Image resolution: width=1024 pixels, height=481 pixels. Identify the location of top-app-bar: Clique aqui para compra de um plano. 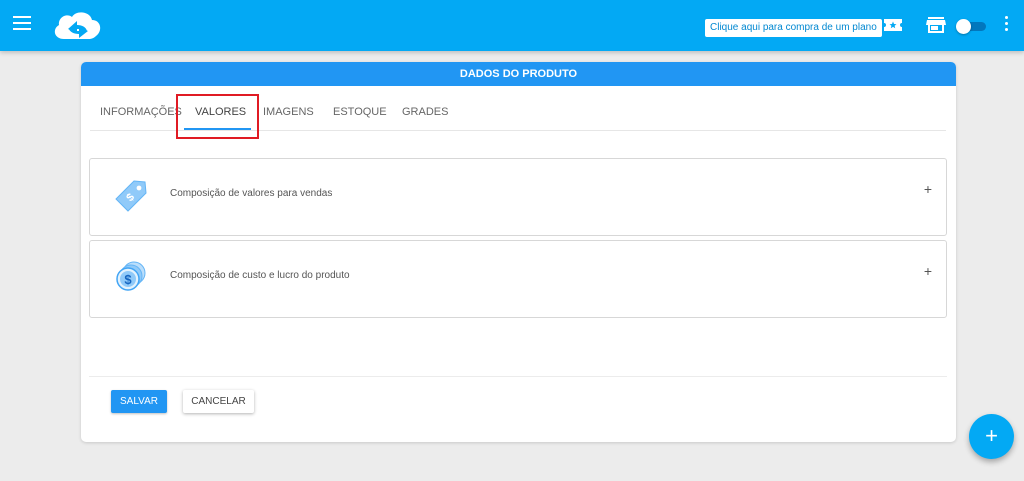
(512, 25).